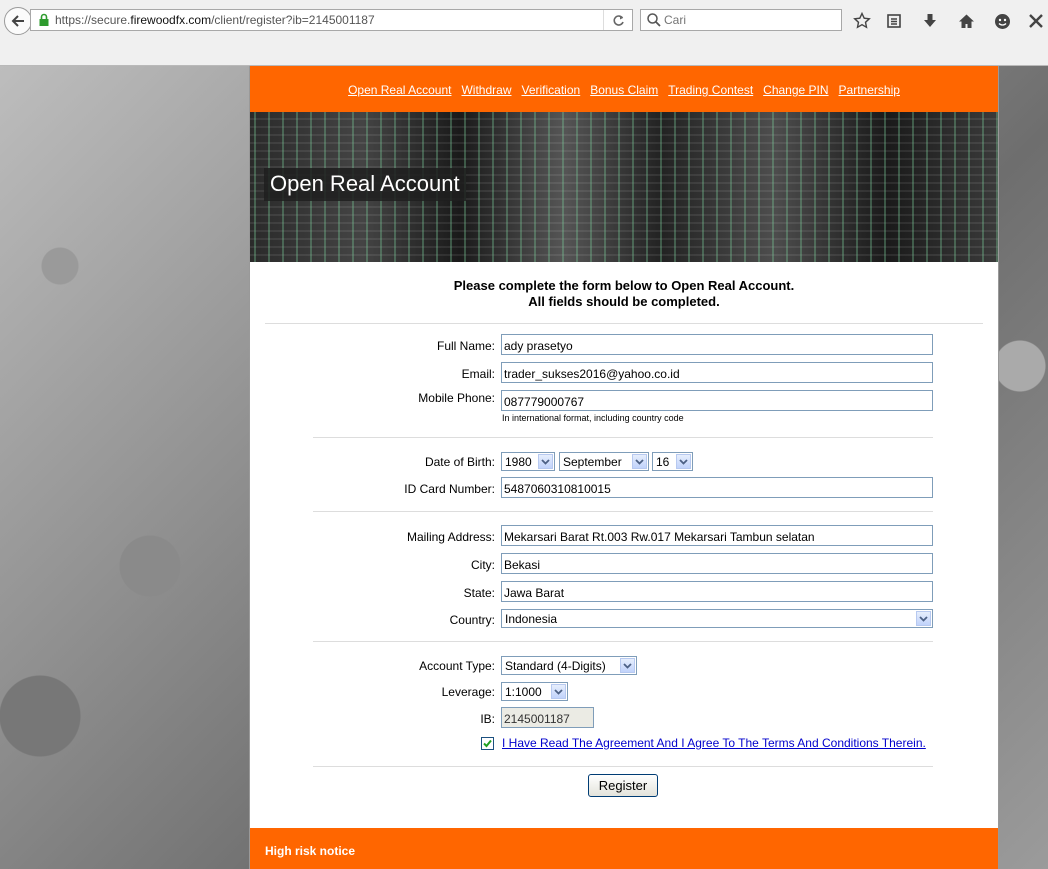 The width and height of the screenshot is (1048, 869). Describe the element at coordinates (717, 591) in the screenshot. I see `state-input` at that location.